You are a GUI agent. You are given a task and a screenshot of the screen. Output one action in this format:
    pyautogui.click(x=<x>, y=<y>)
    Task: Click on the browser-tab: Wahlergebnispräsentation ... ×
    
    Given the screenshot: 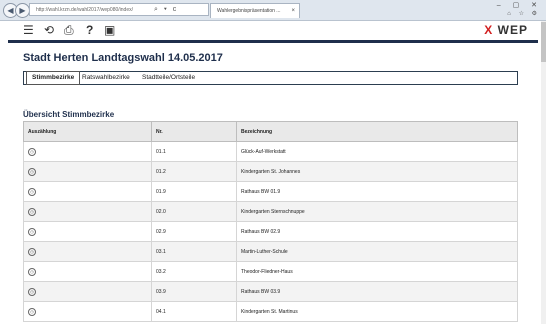 What is the action you would take?
    pyautogui.click(x=255, y=10)
    